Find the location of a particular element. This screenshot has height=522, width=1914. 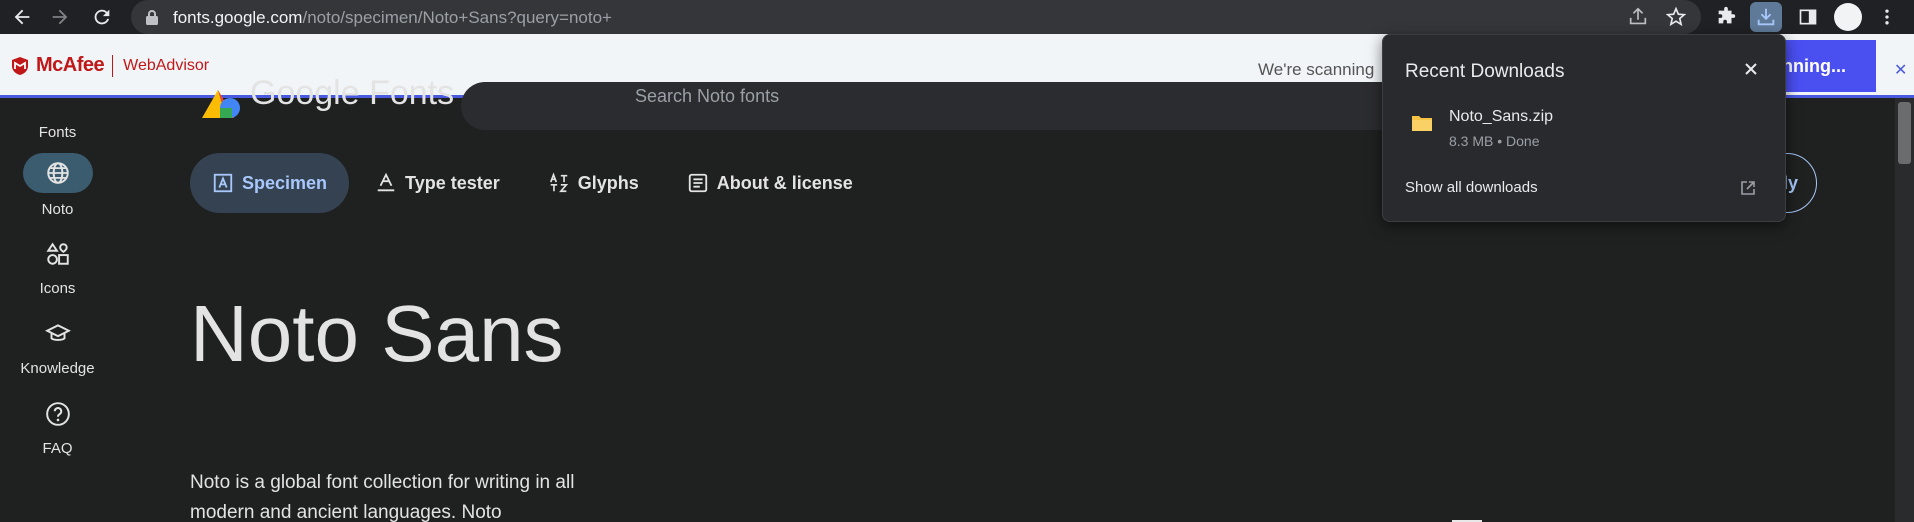

scrollbar-thumb is located at coordinates (1904, 133).